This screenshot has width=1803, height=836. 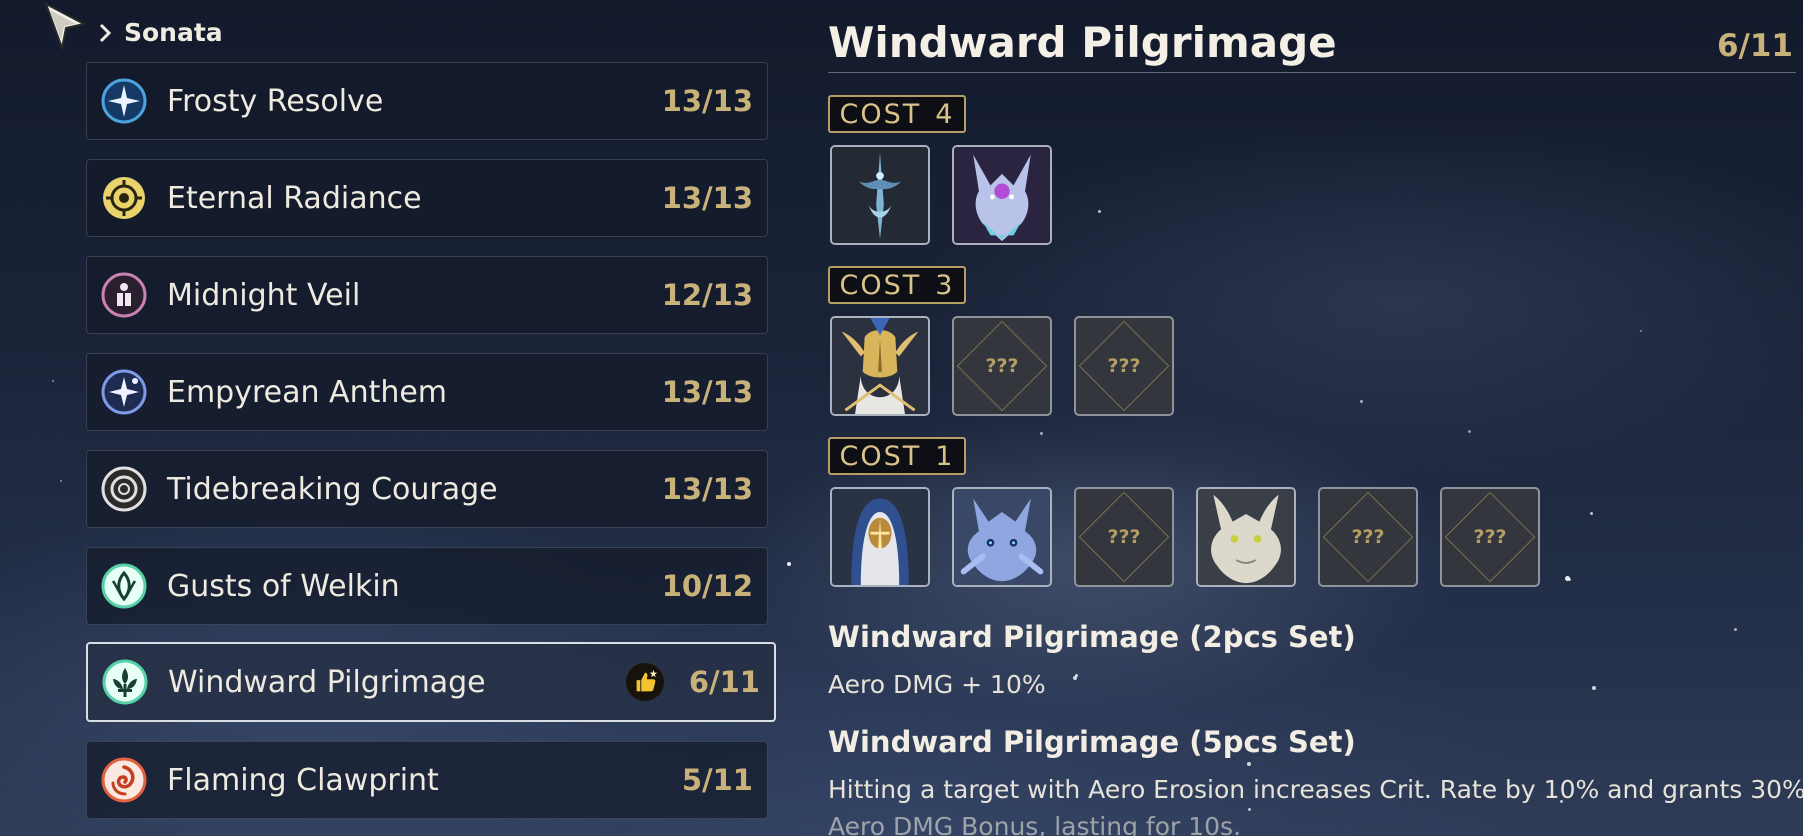 What do you see at coordinates (941, 195) in the screenshot?
I see `cost-4-slots` at bounding box center [941, 195].